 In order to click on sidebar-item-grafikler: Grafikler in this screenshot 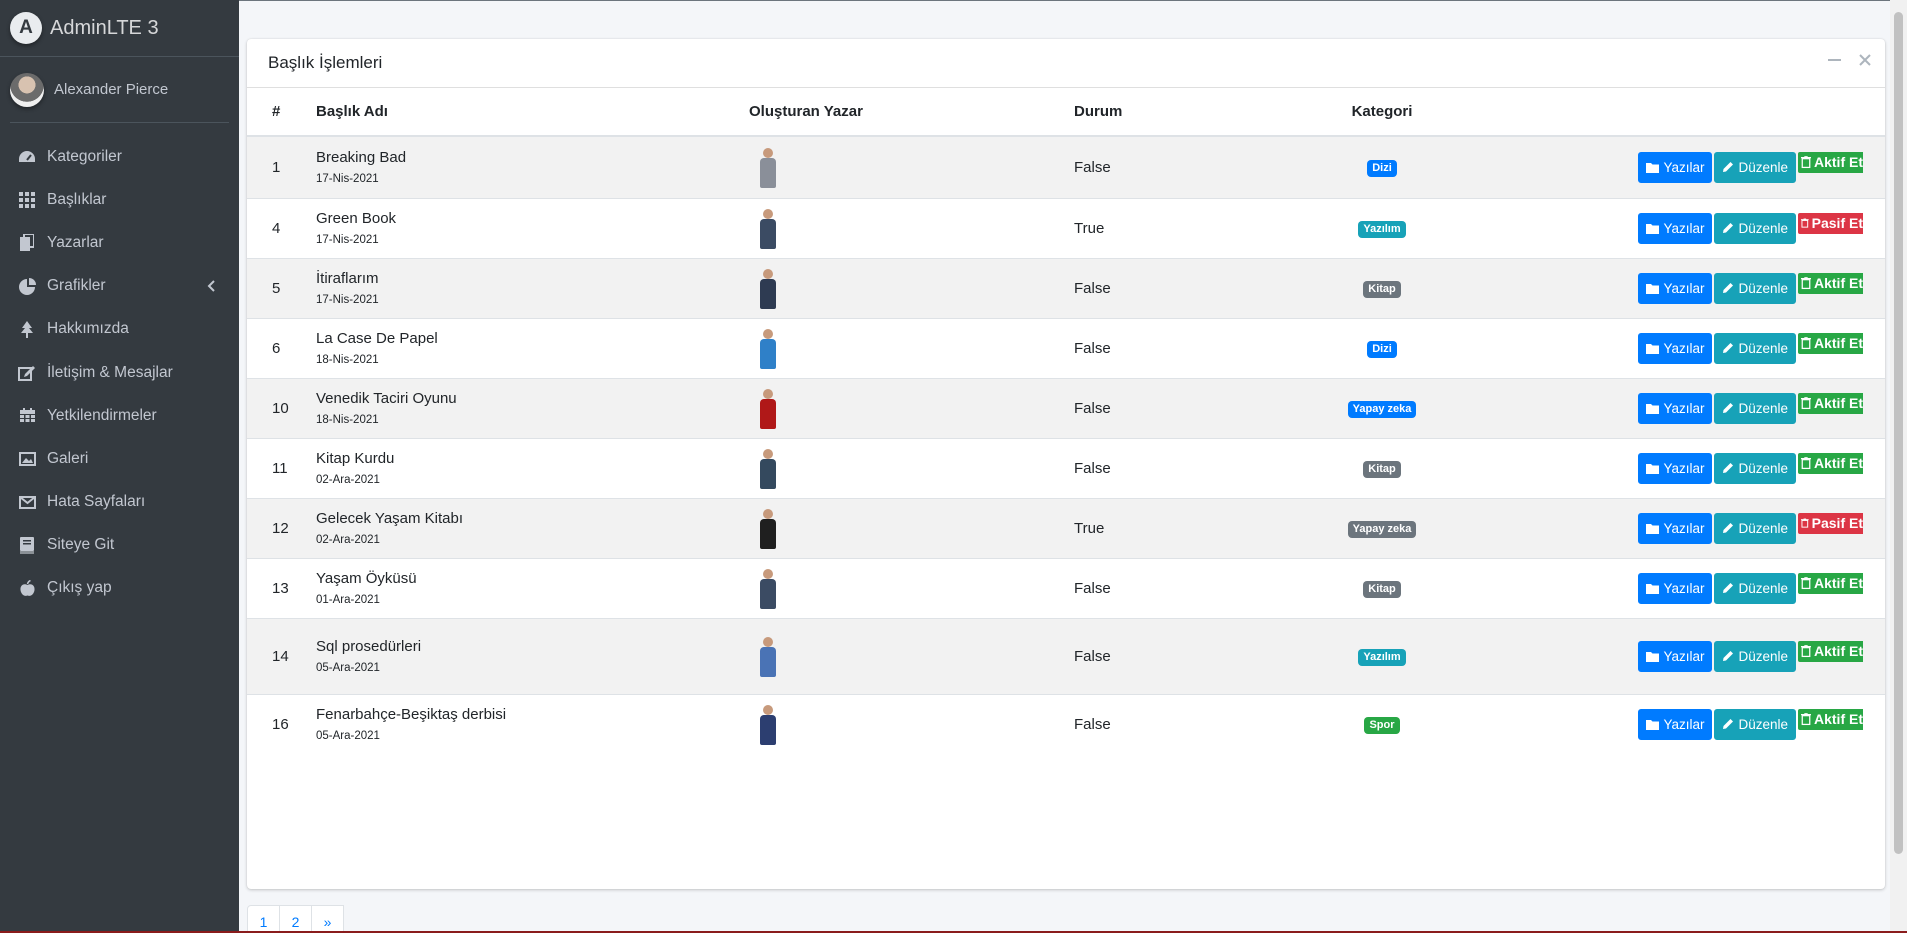, I will do `click(119, 286)`.